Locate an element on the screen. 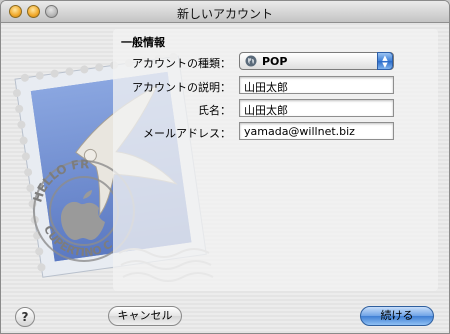 The width and height of the screenshot is (450, 334). window-title: 新しいアカウント is located at coordinates (224, 14).